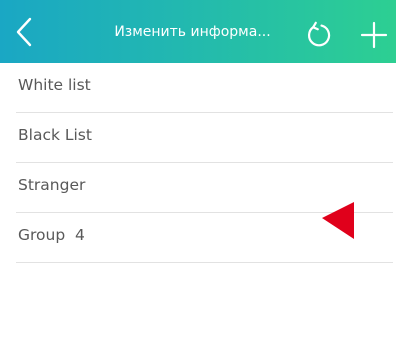 The height and width of the screenshot is (356, 396). What do you see at coordinates (204, 138) in the screenshot?
I see `list-item-black-list: Black List` at bounding box center [204, 138].